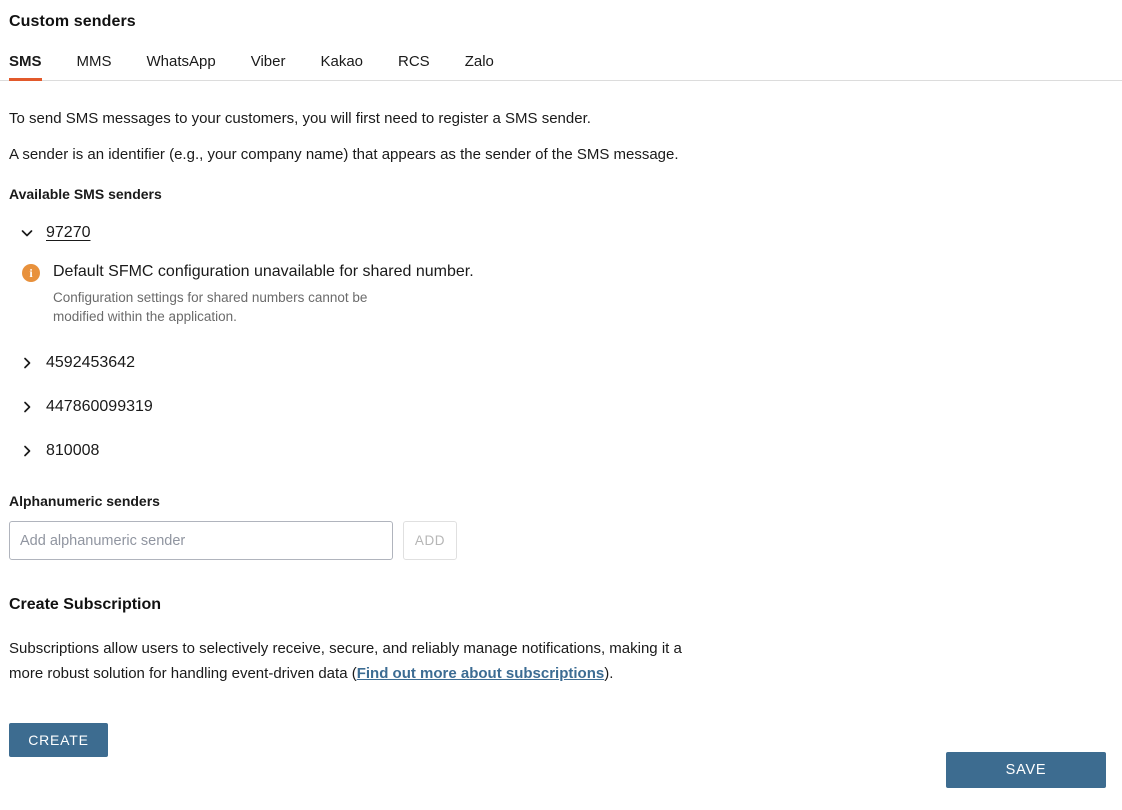 The width and height of the screenshot is (1122, 810). What do you see at coordinates (85, 604) in the screenshot?
I see `create-subscription-title: Create Subscription` at bounding box center [85, 604].